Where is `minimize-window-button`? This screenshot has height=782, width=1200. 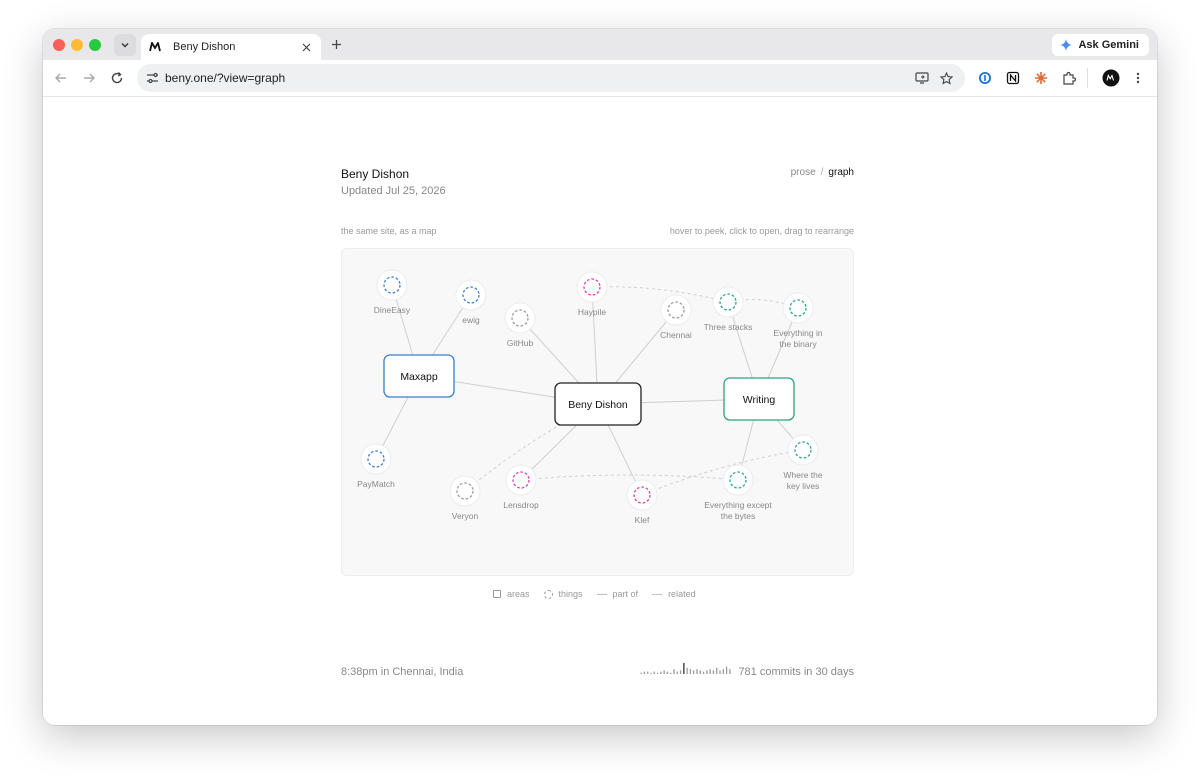 minimize-window-button is located at coordinates (77, 45).